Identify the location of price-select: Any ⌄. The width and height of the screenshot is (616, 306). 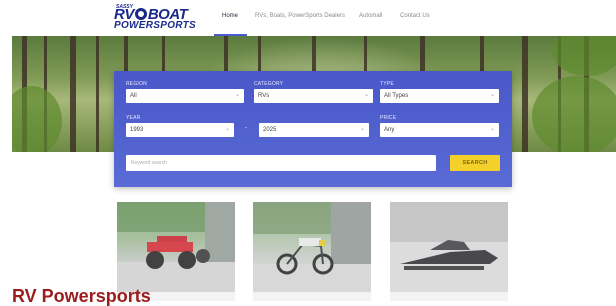
(439, 130).